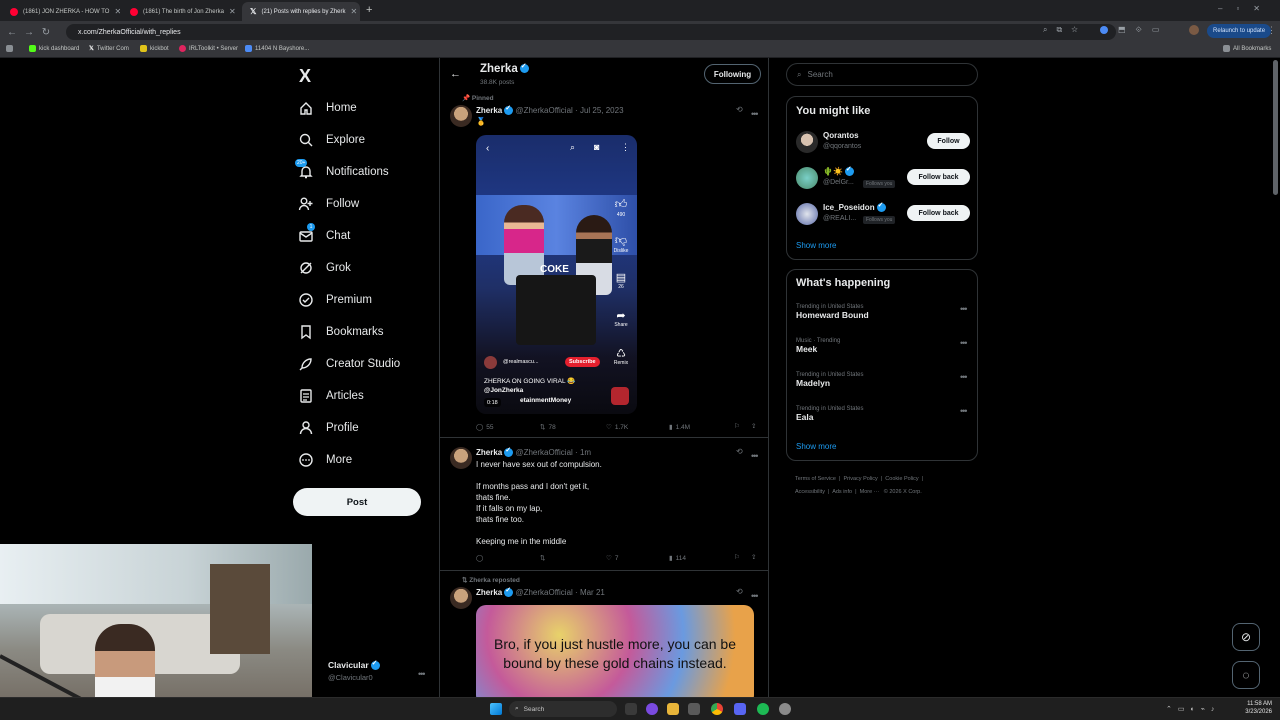  Describe the element at coordinates (617, 427) in the screenshot. I see `like-button: ♡ 1.7K` at that location.